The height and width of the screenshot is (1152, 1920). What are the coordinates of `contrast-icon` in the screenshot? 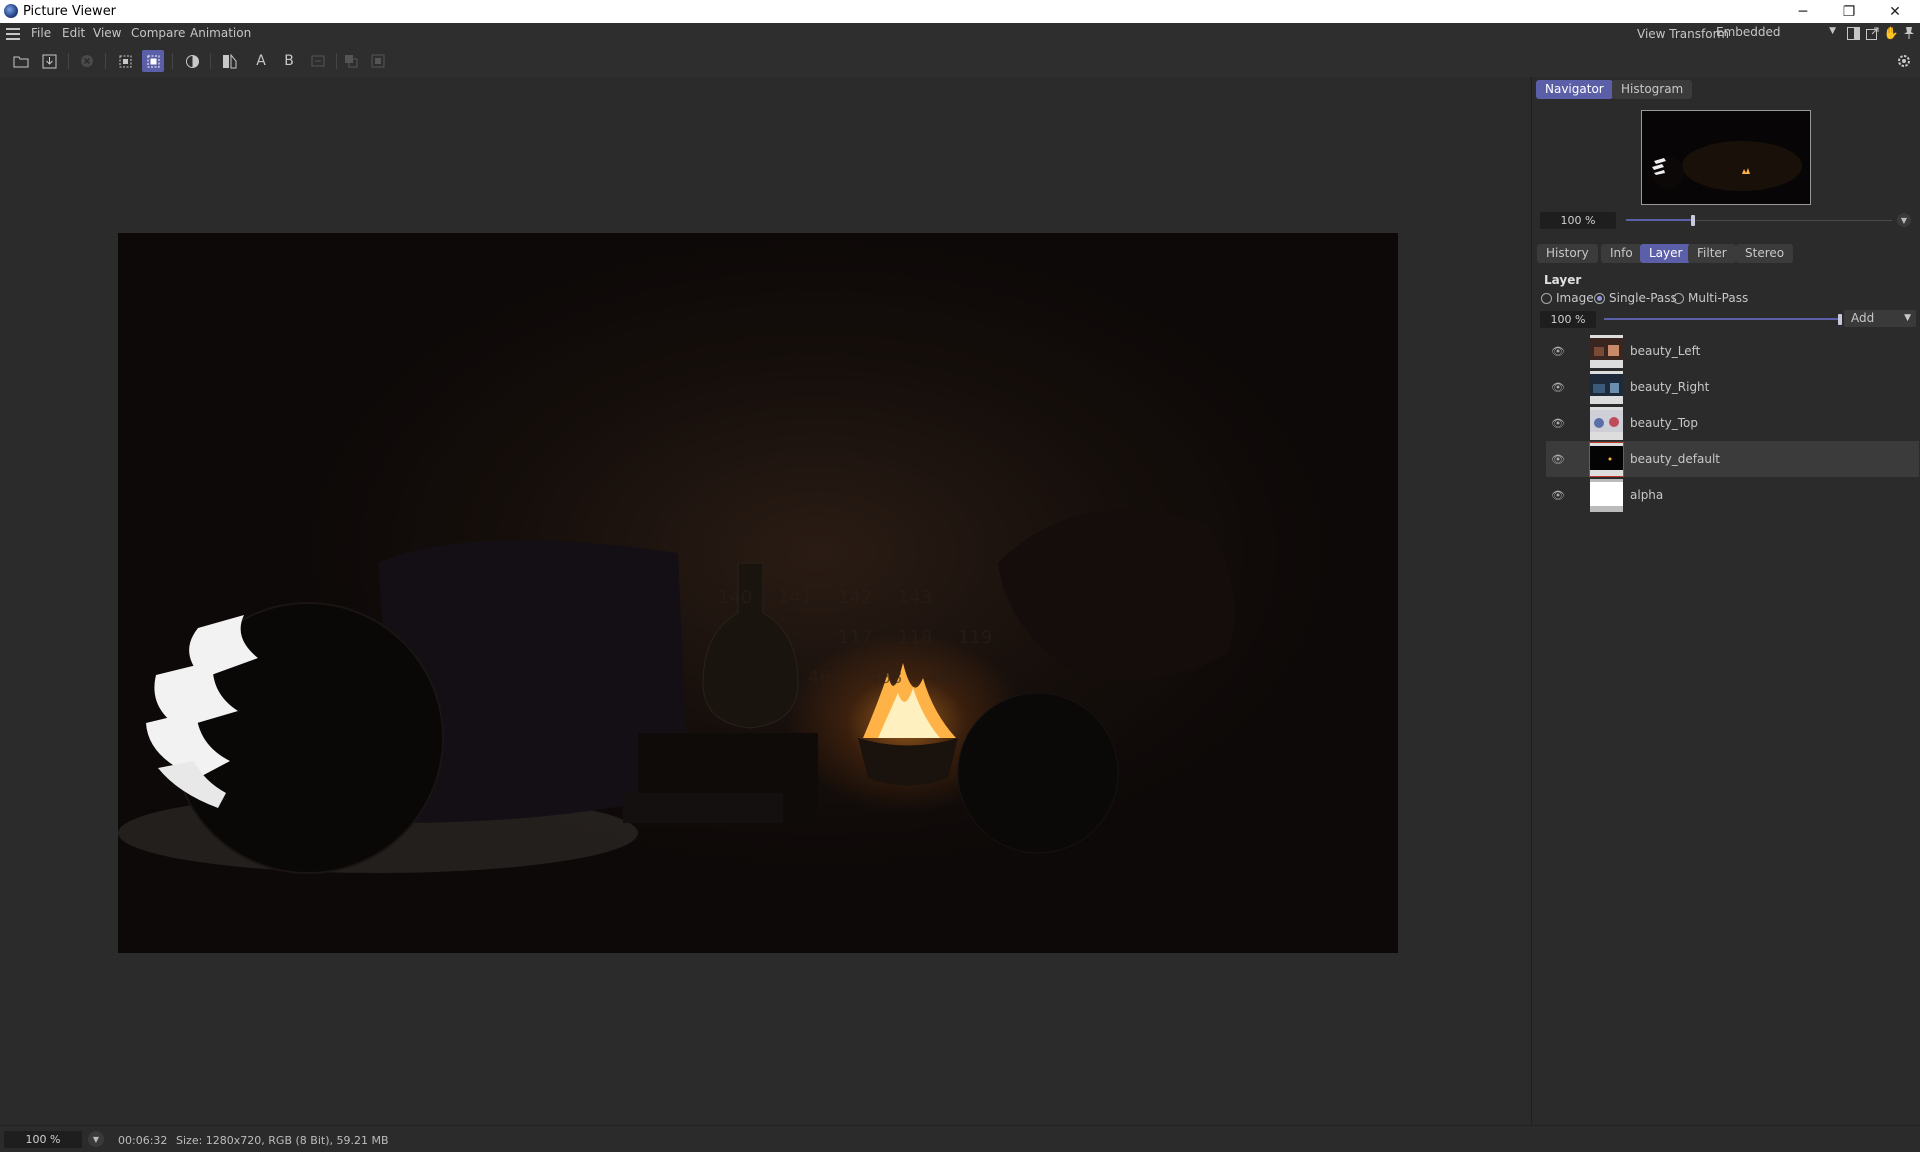 It's located at (192, 61).